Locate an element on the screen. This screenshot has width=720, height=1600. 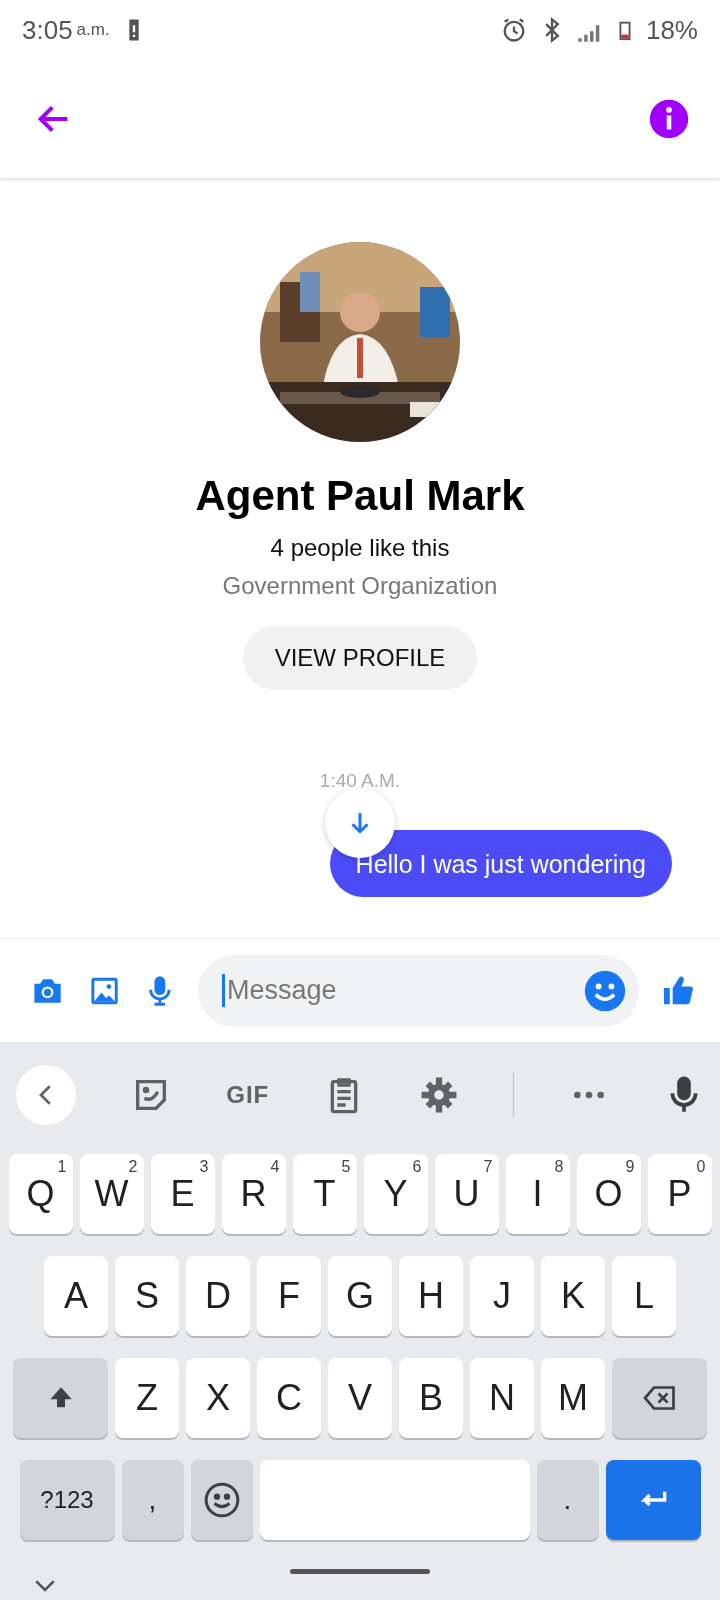
key: X is located at coordinates (218, 1398).